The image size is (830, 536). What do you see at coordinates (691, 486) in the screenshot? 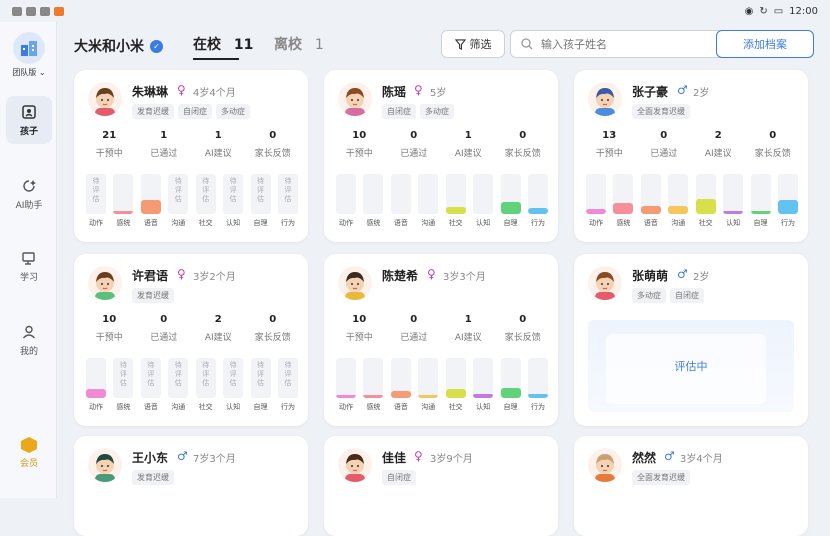
I see `child-card: 然然 ♂ 3岁4个月 全面发育迟缓` at bounding box center [691, 486].